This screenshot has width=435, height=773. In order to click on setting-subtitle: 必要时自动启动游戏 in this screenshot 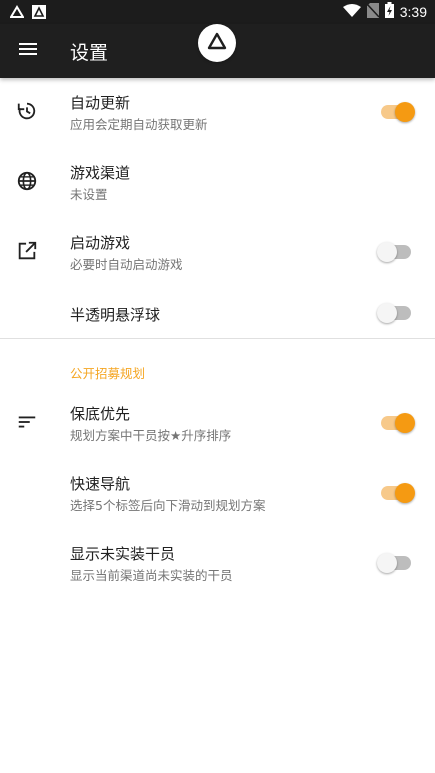, I will do `click(126, 264)`.